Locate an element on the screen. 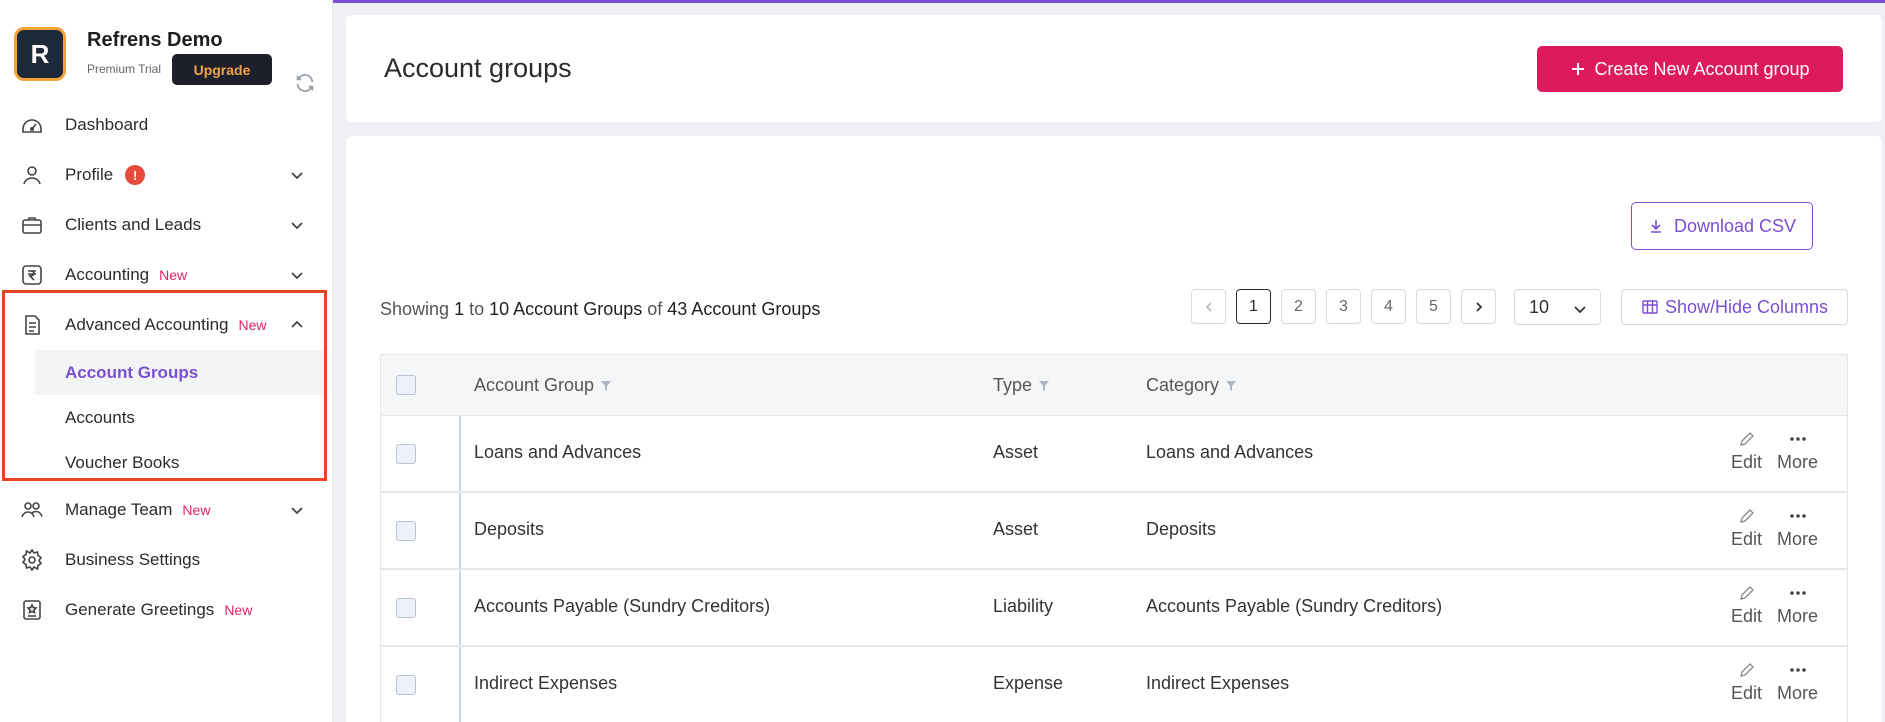 This screenshot has height=722, width=1885. next-page-button is located at coordinates (1478, 306).